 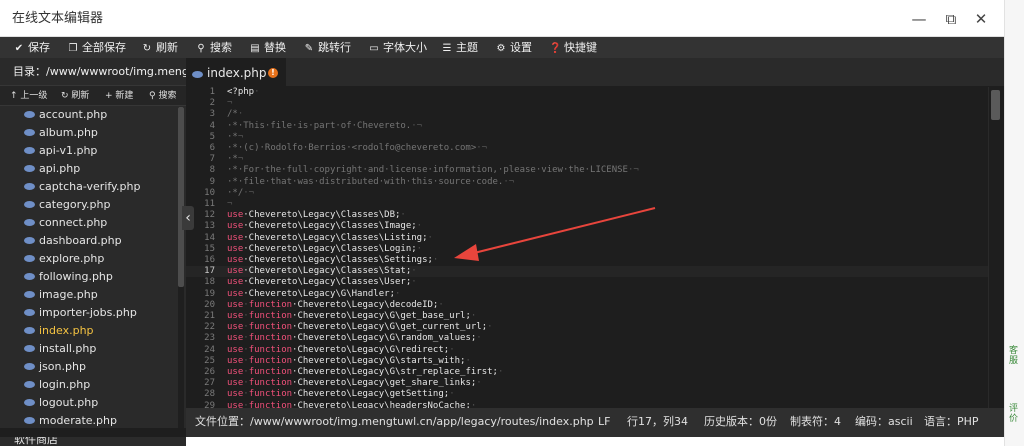 I want to click on unsaved-indicator-icon: !, so click(x=273, y=73).